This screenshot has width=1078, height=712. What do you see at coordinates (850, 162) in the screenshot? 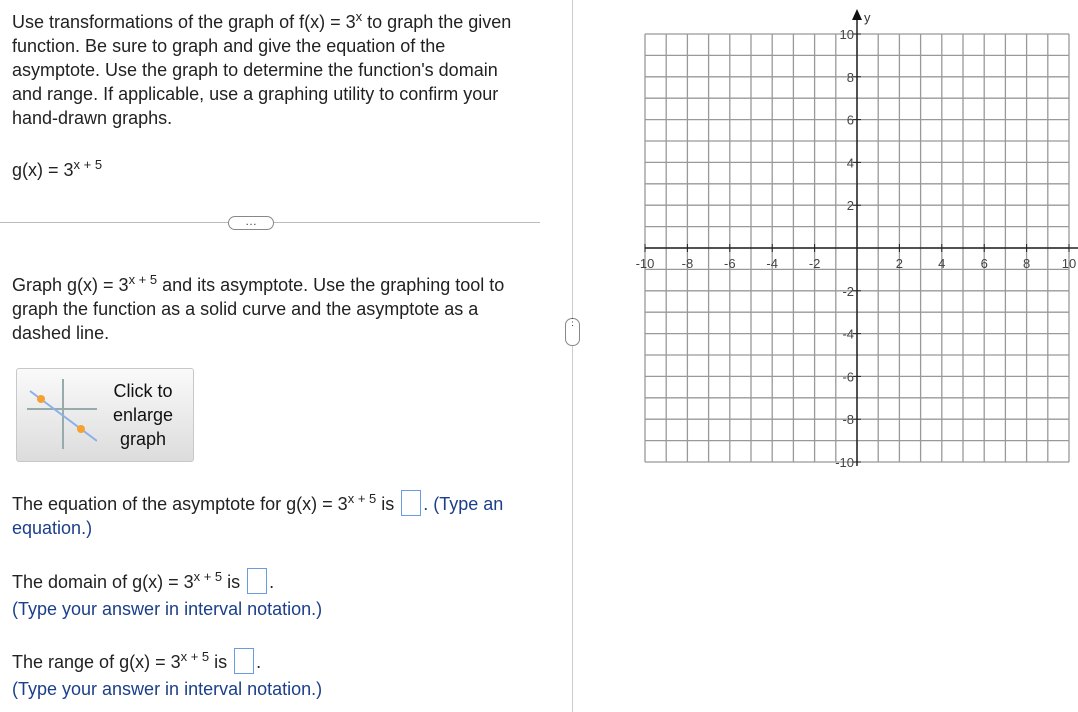
I see `y-tick-label: 4` at bounding box center [850, 162].